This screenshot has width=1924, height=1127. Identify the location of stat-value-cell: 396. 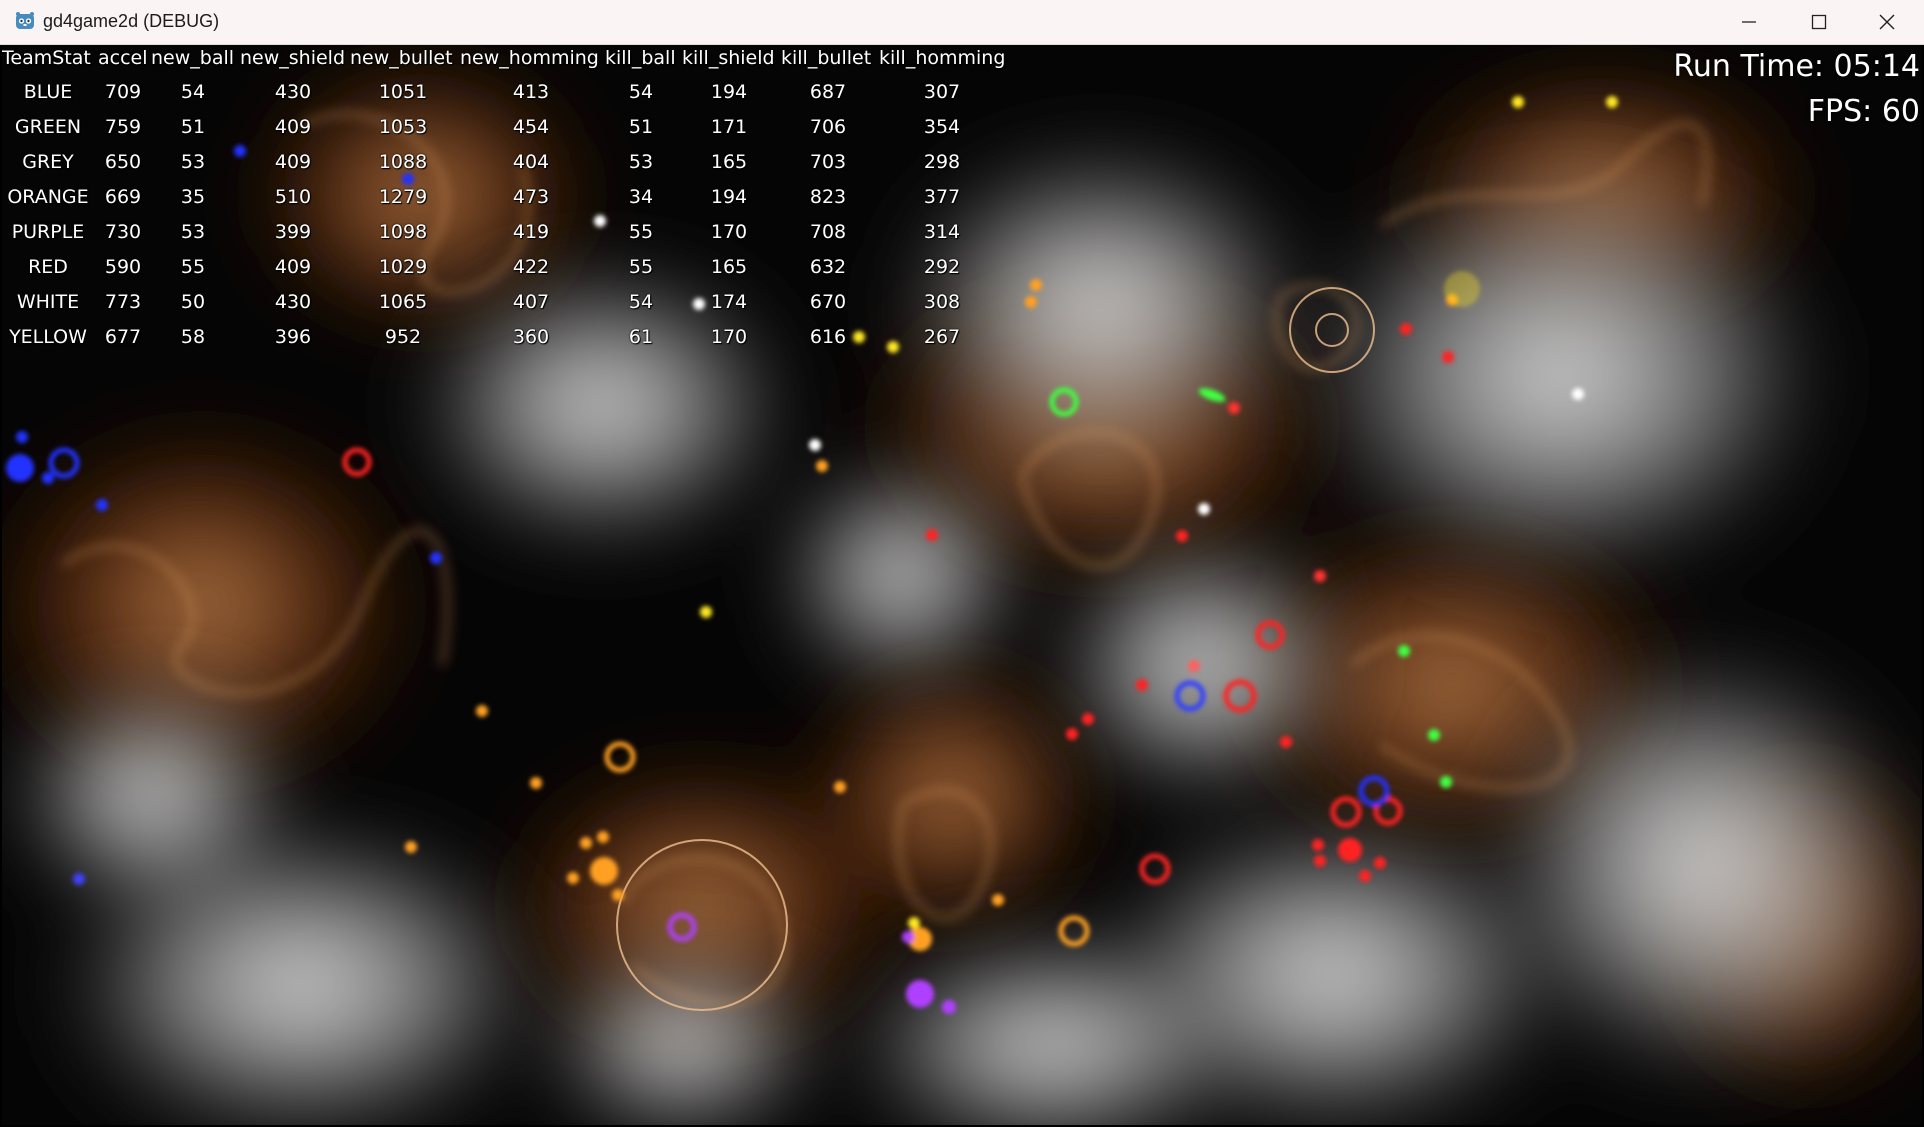
(293, 337).